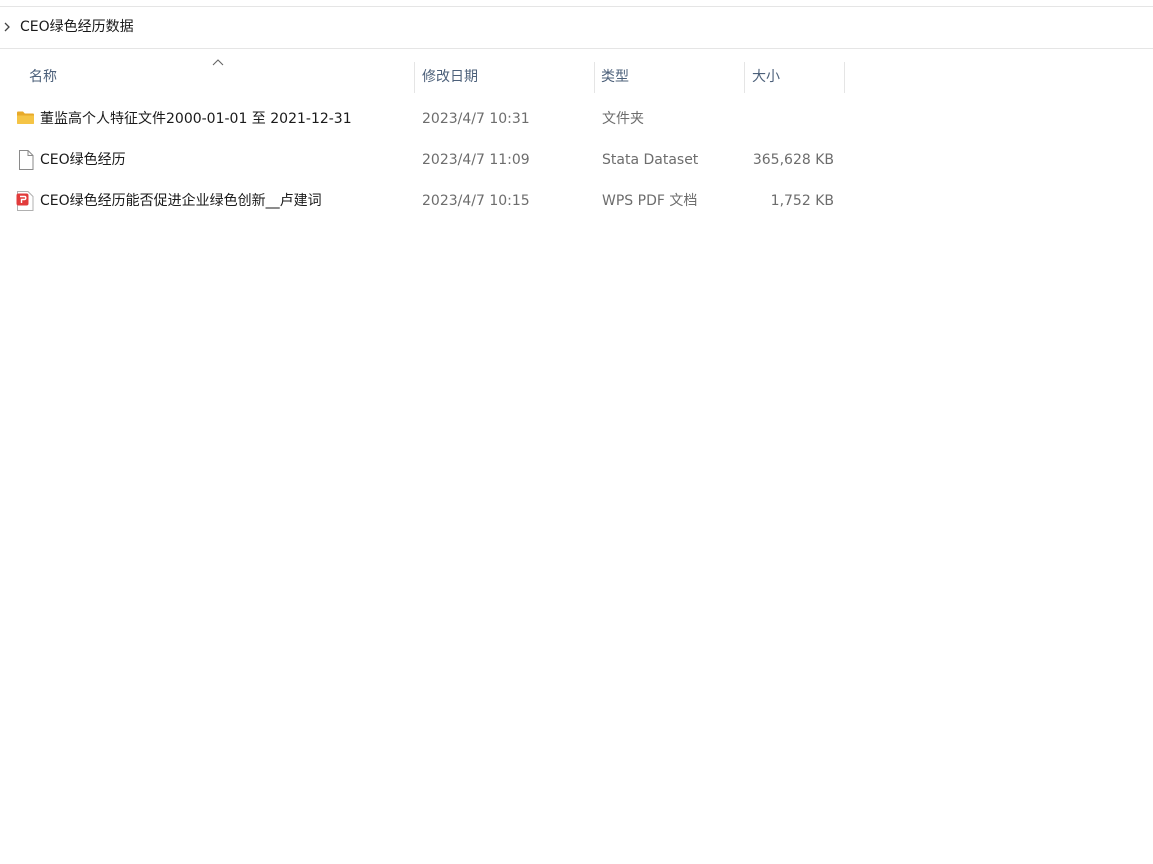 The height and width of the screenshot is (864, 1153). Describe the element at coordinates (802, 201) in the screenshot. I see `file-size: 1,752 KB` at that location.